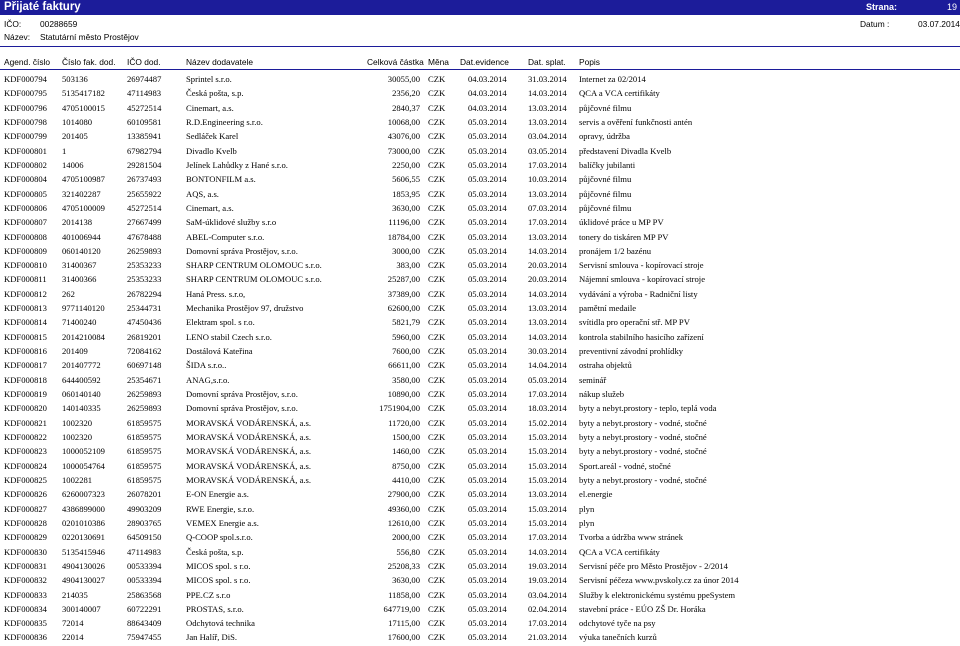 This screenshot has width=960, height=646. Describe the element at coordinates (144, 250) in the screenshot. I see `cell-ico: 26259893` at that location.